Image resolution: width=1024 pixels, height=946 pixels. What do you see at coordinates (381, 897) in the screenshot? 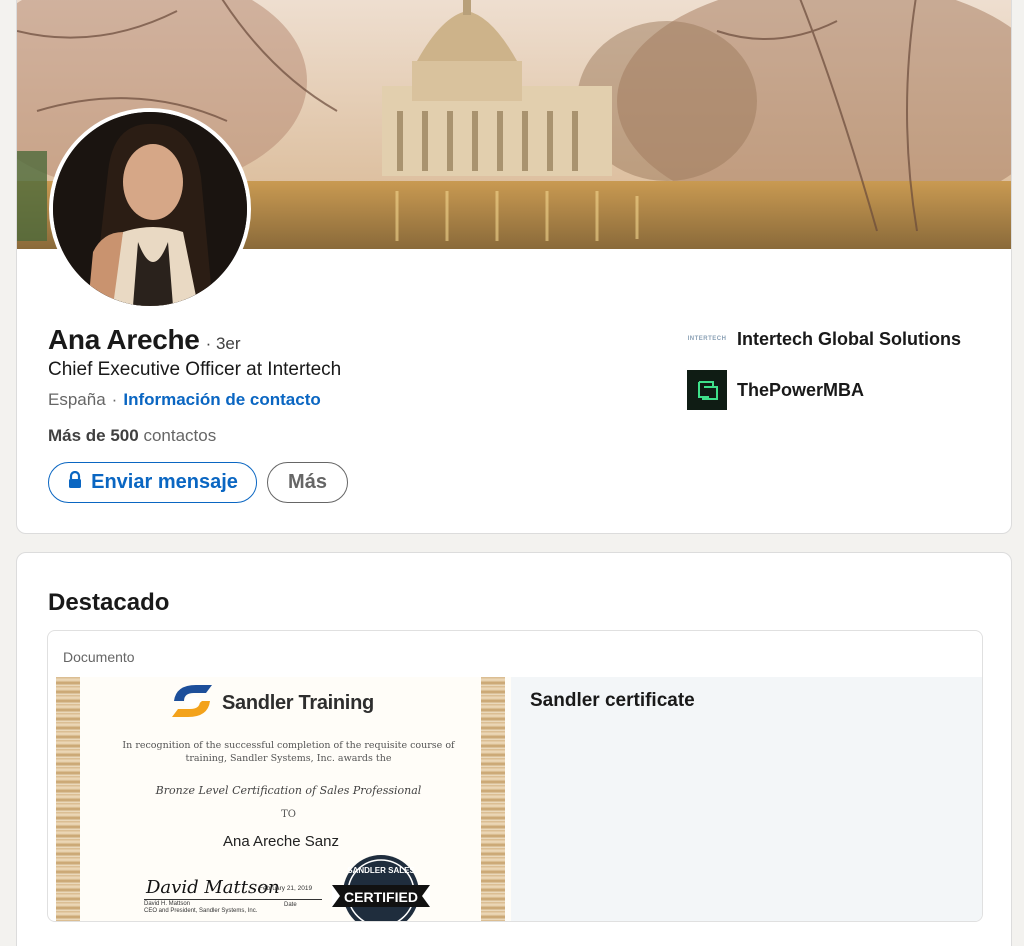
I see `seal-main-text: CERTIFIED` at bounding box center [381, 897].